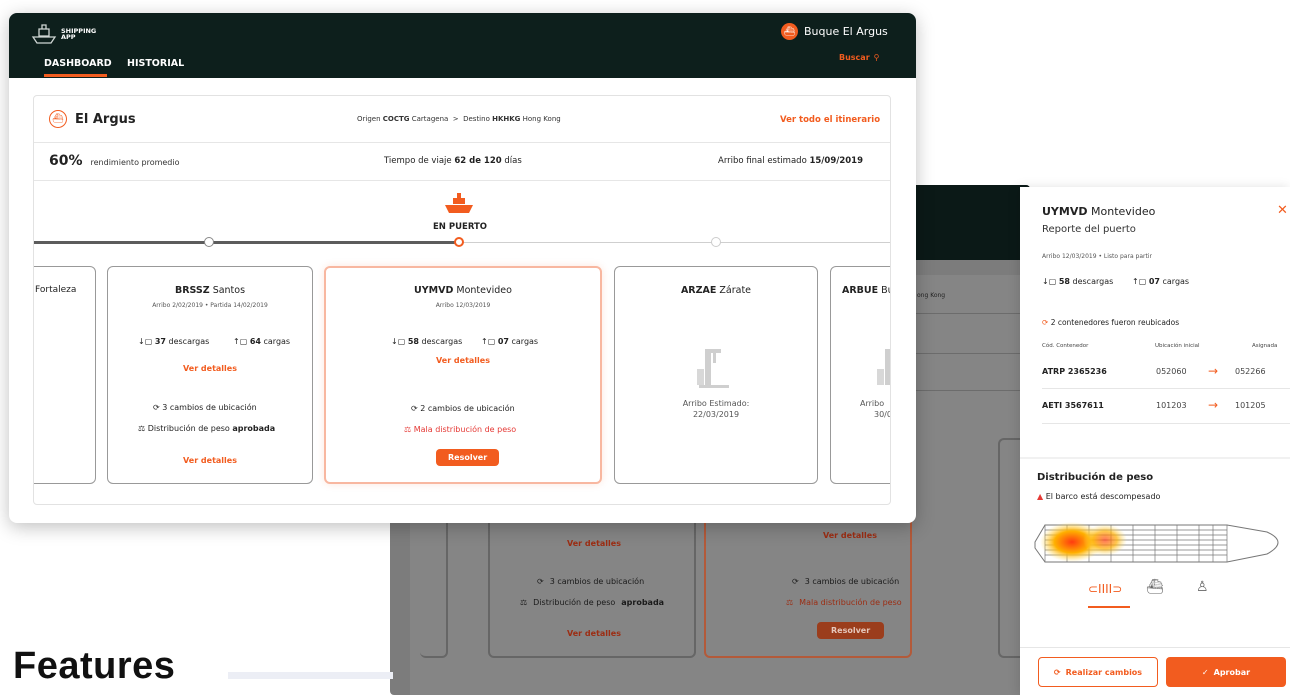 The height and width of the screenshot is (695, 1290). What do you see at coordinates (453, 161) in the screenshot?
I see `travel-time: Tiempo de viaje 62 de 120 días` at bounding box center [453, 161].